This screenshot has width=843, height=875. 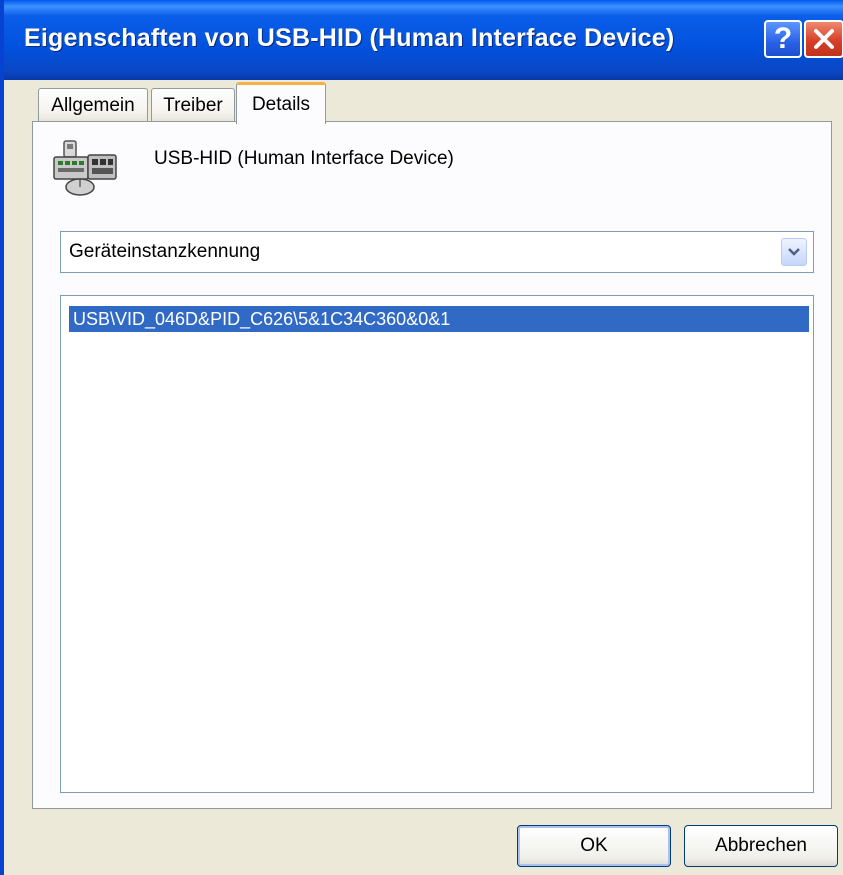 I want to click on close-button, so click(x=823, y=39).